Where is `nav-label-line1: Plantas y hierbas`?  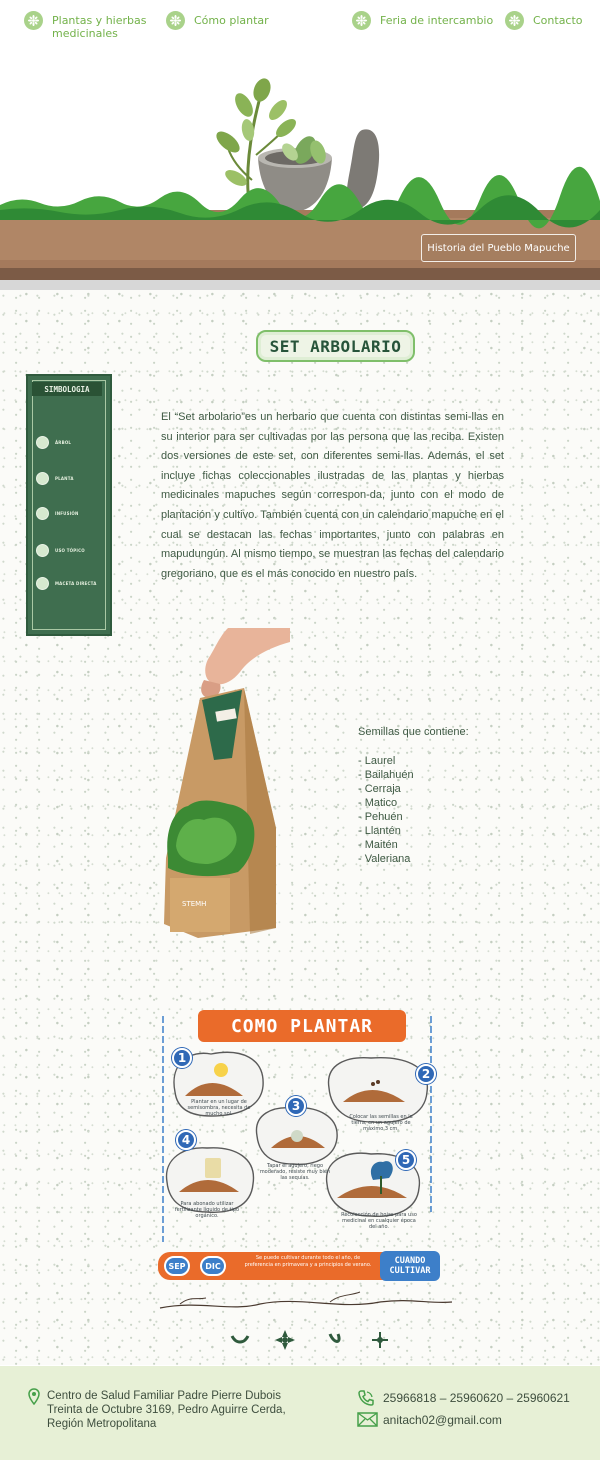 nav-label-line1: Plantas y hierbas is located at coordinates (99, 20).